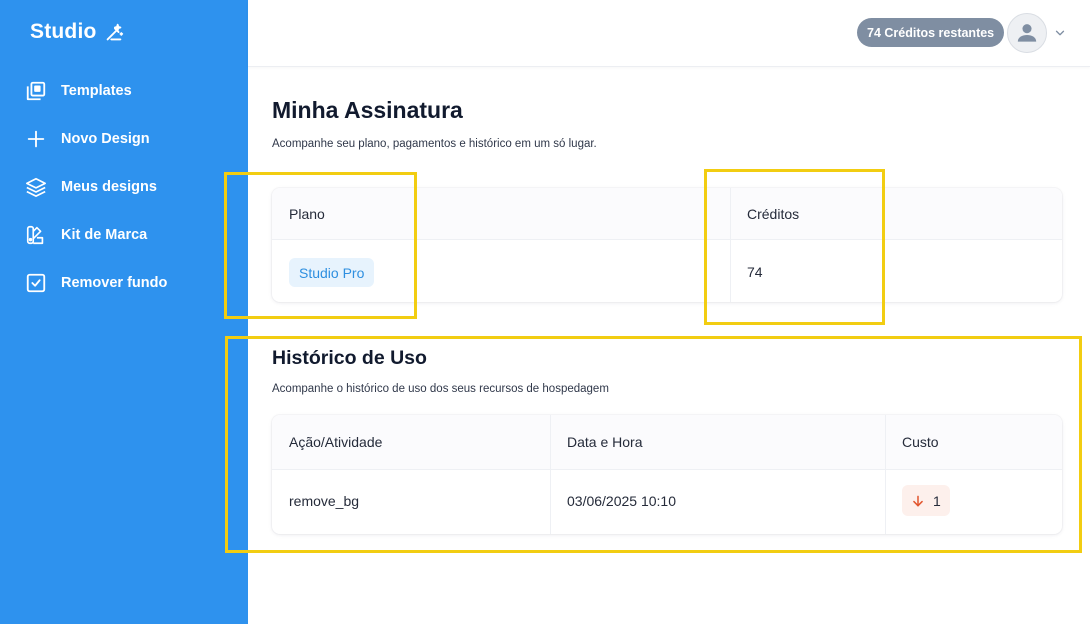 Image resolution: width=1090 pixels, height=624 pixels. I want to click on sidebar-item-templates: Templates, so click(124, 91).